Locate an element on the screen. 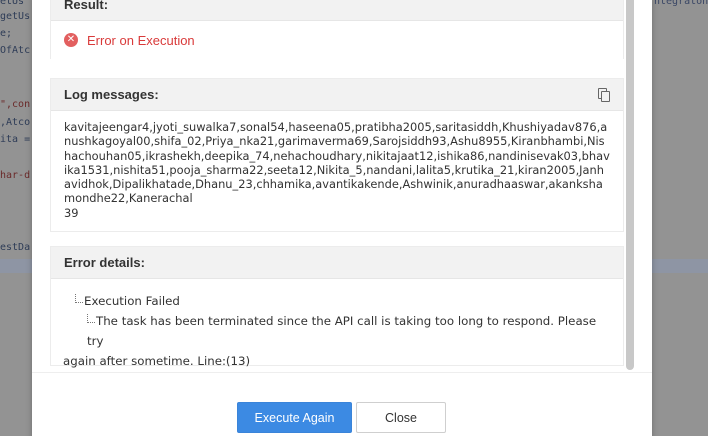 This screenshot has width=708, height=436. result-header-label: Result: is located at coordinates (86, 6).